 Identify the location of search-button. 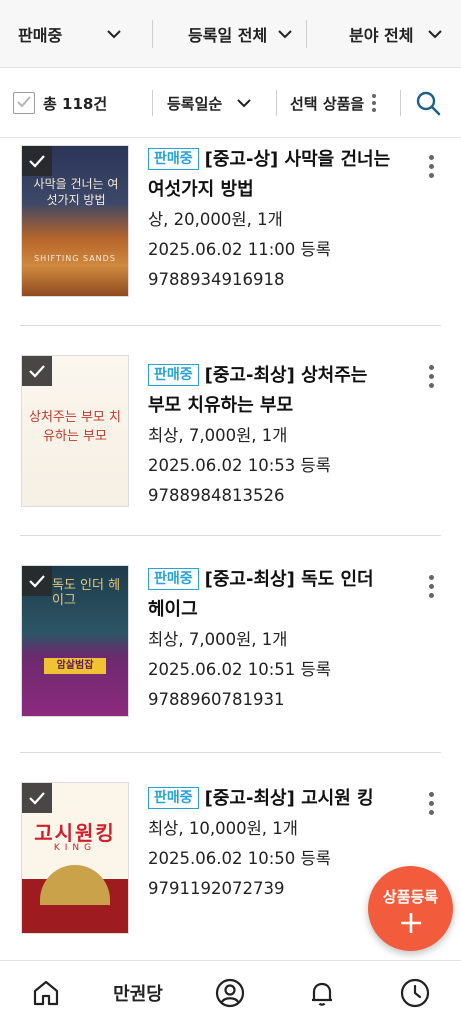
(428, 103).